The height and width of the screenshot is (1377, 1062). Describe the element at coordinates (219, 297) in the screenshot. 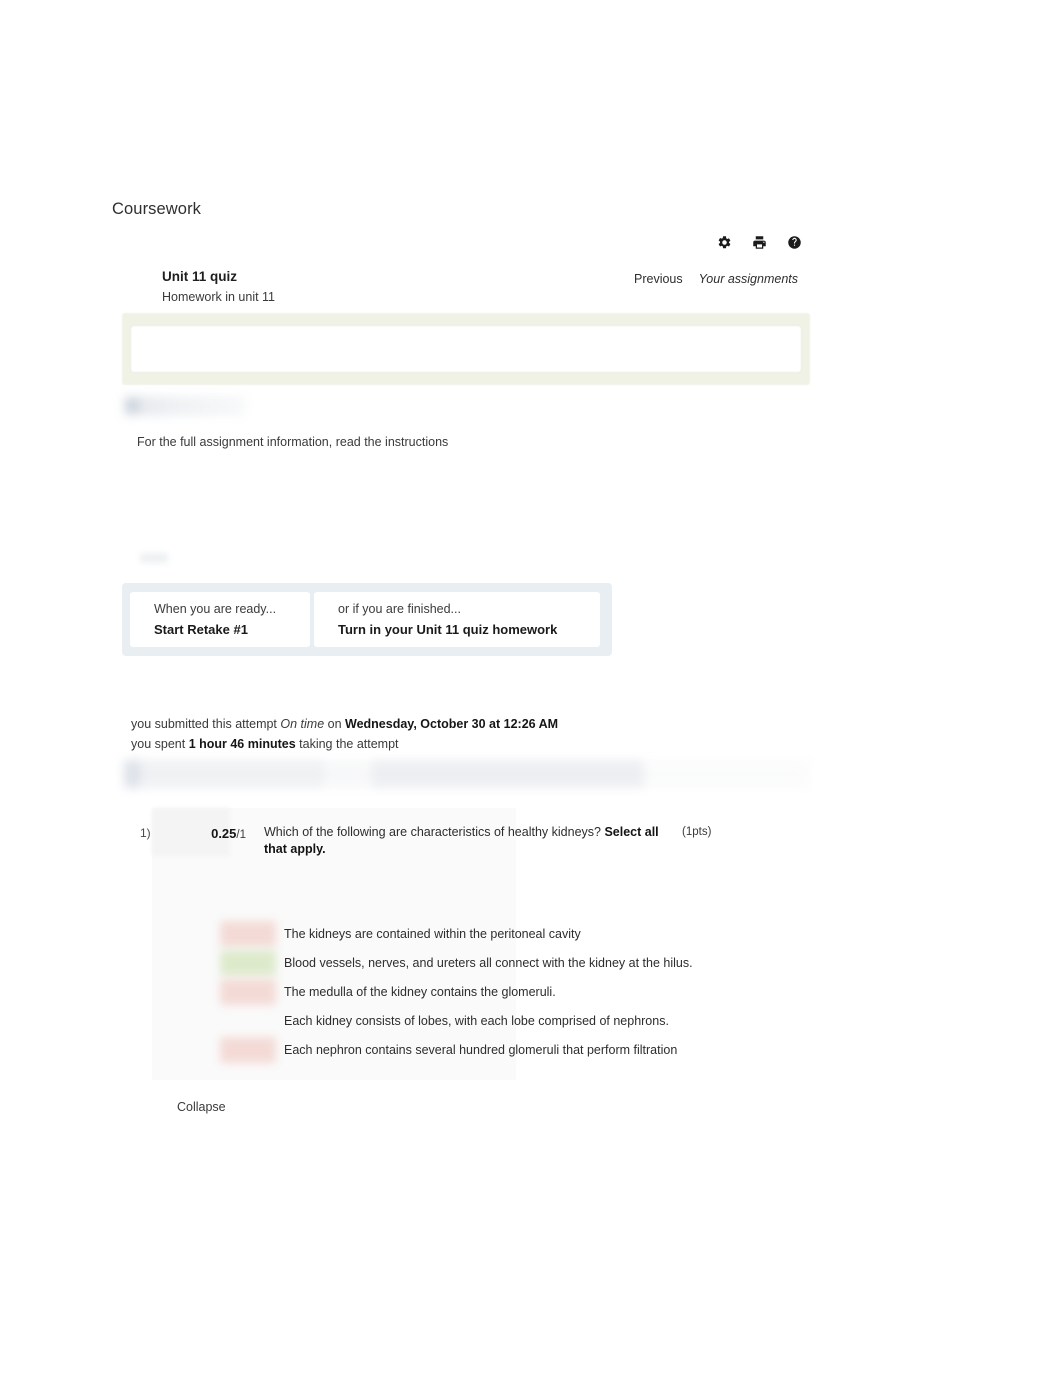

I see `assignment-subtitle: Homework in unit 11` at that location.